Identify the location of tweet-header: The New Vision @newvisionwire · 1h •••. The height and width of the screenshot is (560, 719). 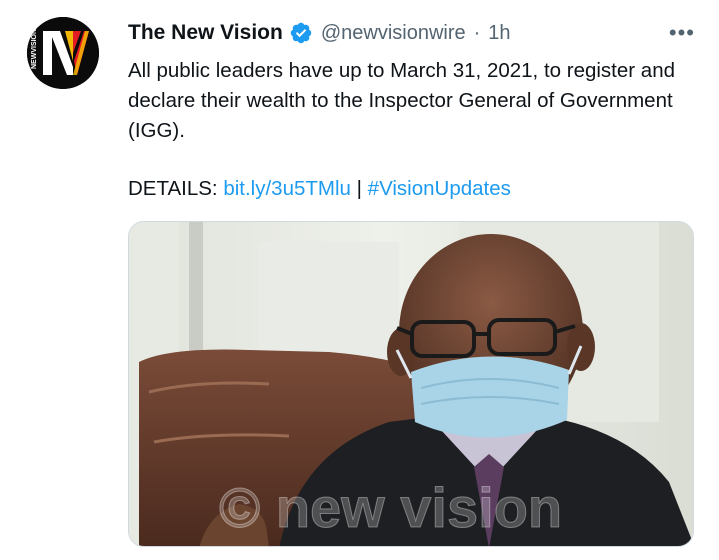
(413, 33).